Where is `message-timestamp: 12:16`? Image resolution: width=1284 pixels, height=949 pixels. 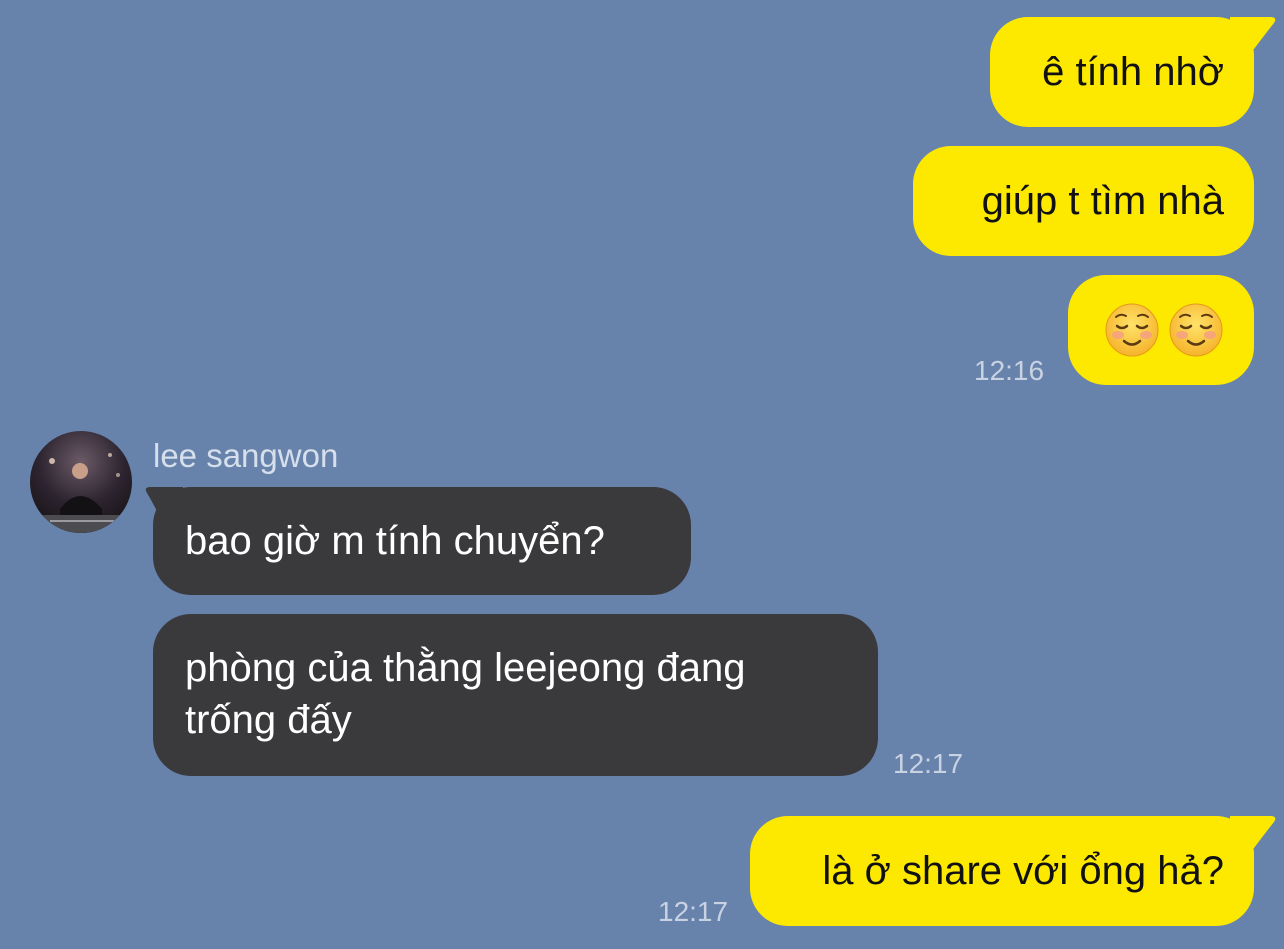
message-timestamp: 12:16 is located at coordinates (1009, 370).